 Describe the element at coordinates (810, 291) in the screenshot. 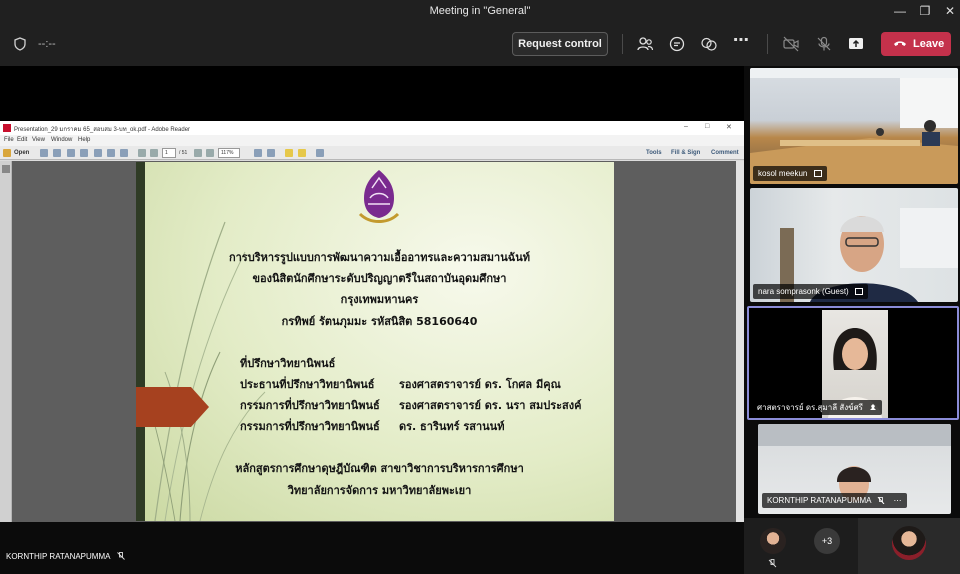

I see `participant-name-label: nara somprasonk (Guest)` at that location.